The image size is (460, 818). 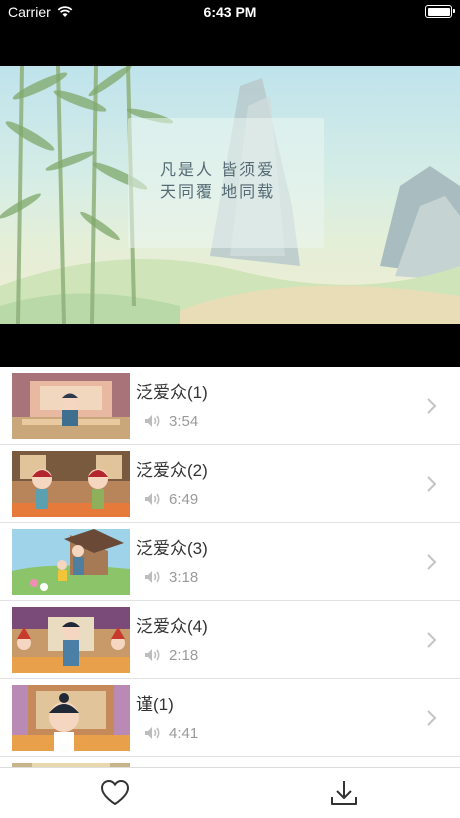 What do you see at coordinates (230, 792) in the screenshot?
I see `bottom-toolbar` at bounding box center [230, 792].